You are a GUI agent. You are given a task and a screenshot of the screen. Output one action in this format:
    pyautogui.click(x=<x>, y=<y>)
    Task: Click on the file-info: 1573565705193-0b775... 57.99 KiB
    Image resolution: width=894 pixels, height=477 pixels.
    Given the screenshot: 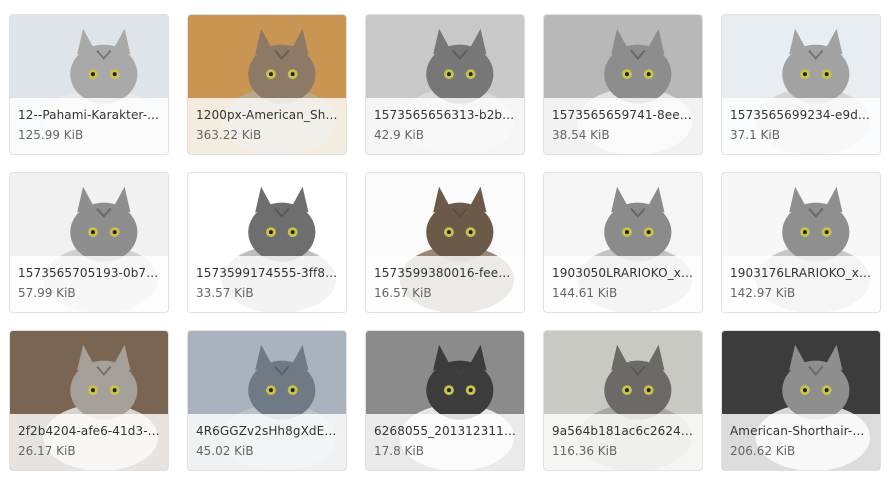 What is the action you would take?
    pyautogui.click(x=89, y=284)
    